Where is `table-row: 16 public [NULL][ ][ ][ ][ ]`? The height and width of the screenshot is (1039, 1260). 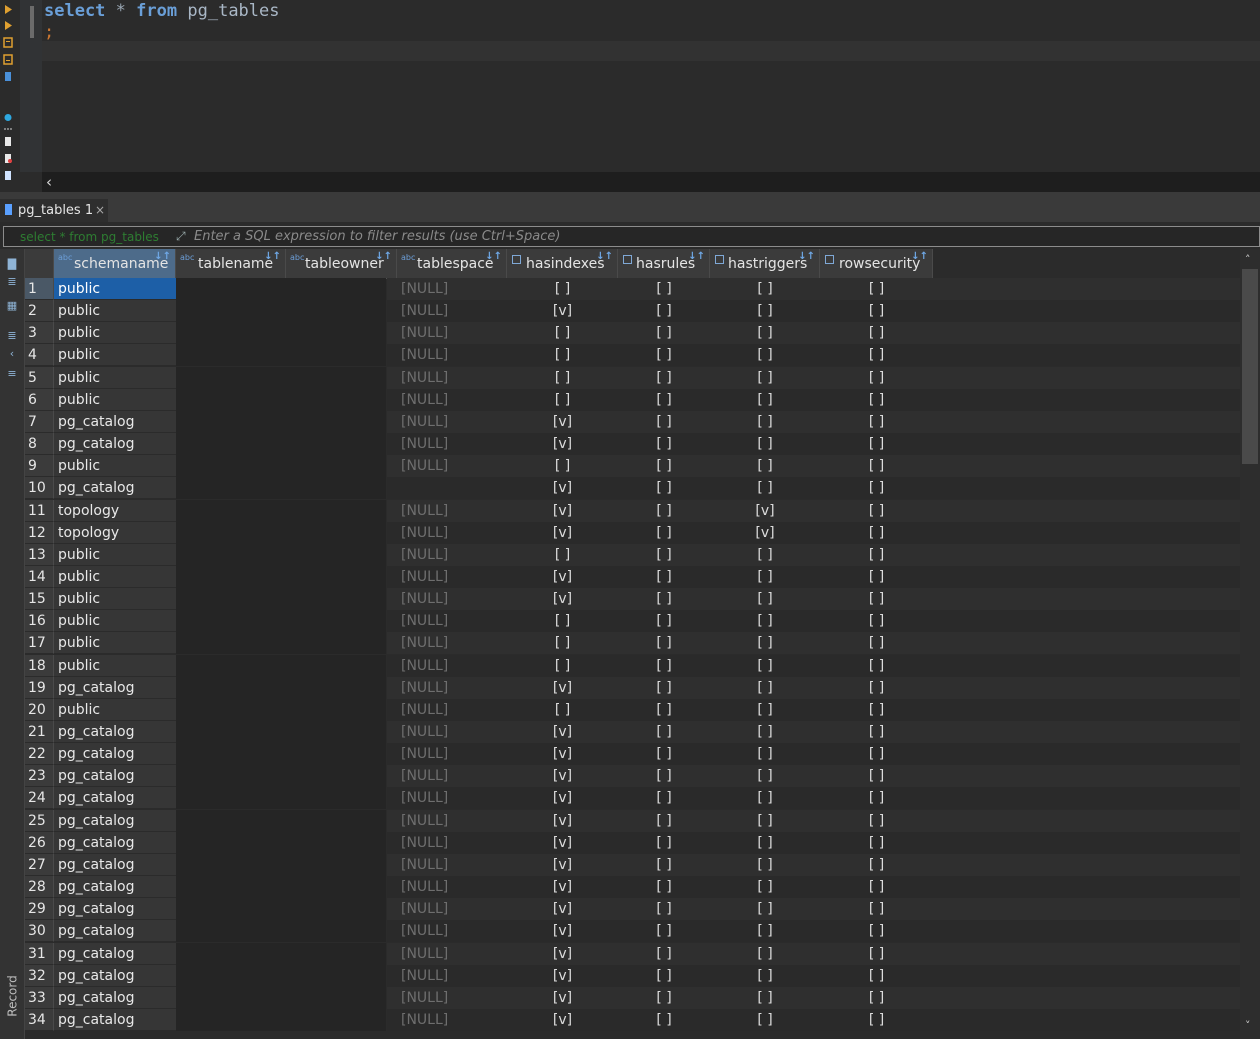 table-row: 16 public [NULL][ ][ ][ ][ ] is located at coordinates (632, 621).